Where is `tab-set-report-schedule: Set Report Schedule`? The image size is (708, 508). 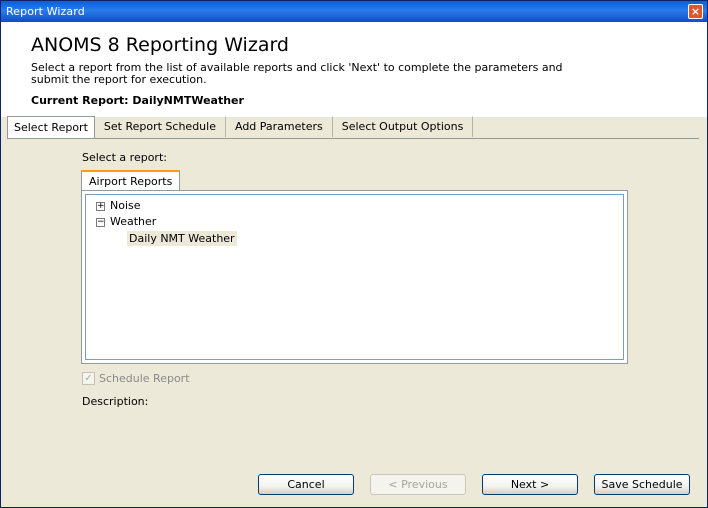
tab-set-report-schedule: Set Report Schedule is located at coordinates (160, 126).